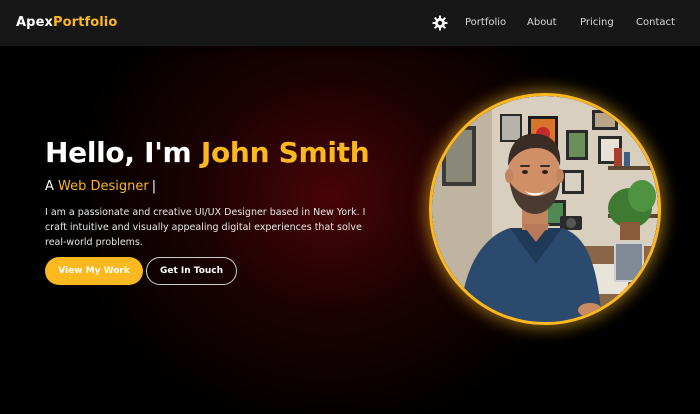  What do you see at coordinates (655, 22) in the screenshot?
I see `nav-link-contact: Contact` at bounding box center [655, 22].